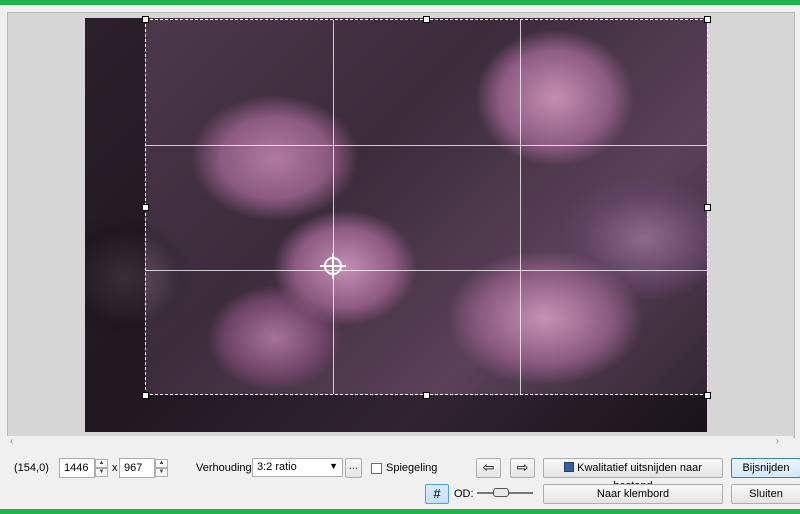 This screenshot has width=800, height=514. I want to click on width-up-button: ▲, so click(101, 463).